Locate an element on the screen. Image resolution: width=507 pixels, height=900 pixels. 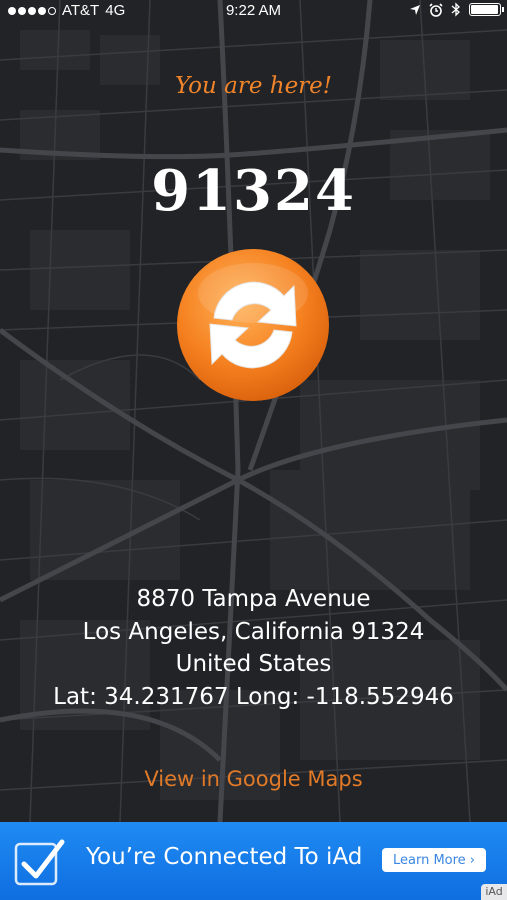
zip-code: 91324 is located at coordinates (253, 191).